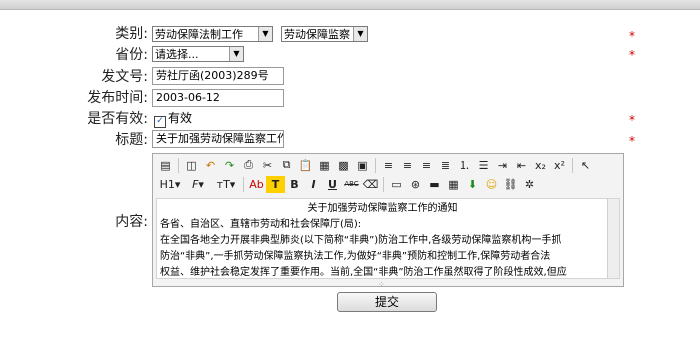 The width and height of the screenshot is (700, 350). What do you see at coordinates (294, 184) in the screenshot?
I see `bold-button: B` at bounding box center [294, 184].